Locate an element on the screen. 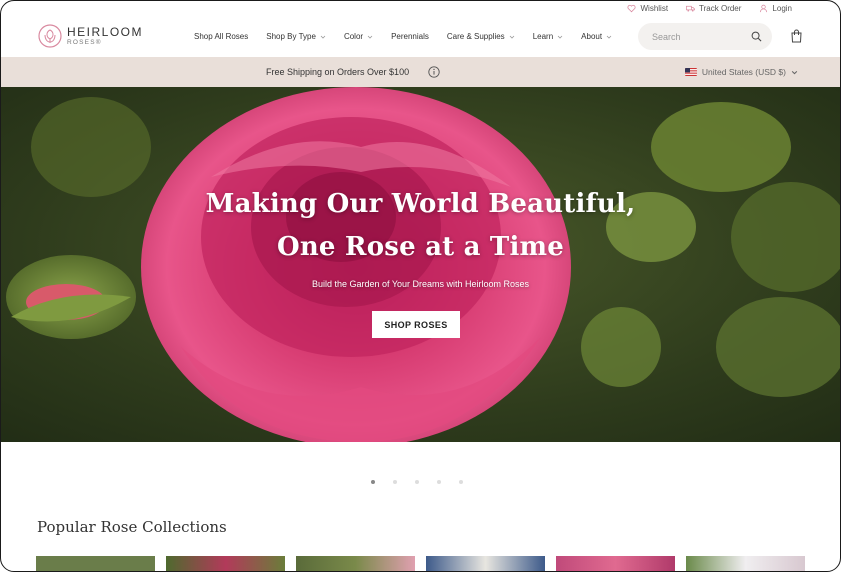 The image size is (841, 572). carousel-dots is located at coordinates (417, 482).